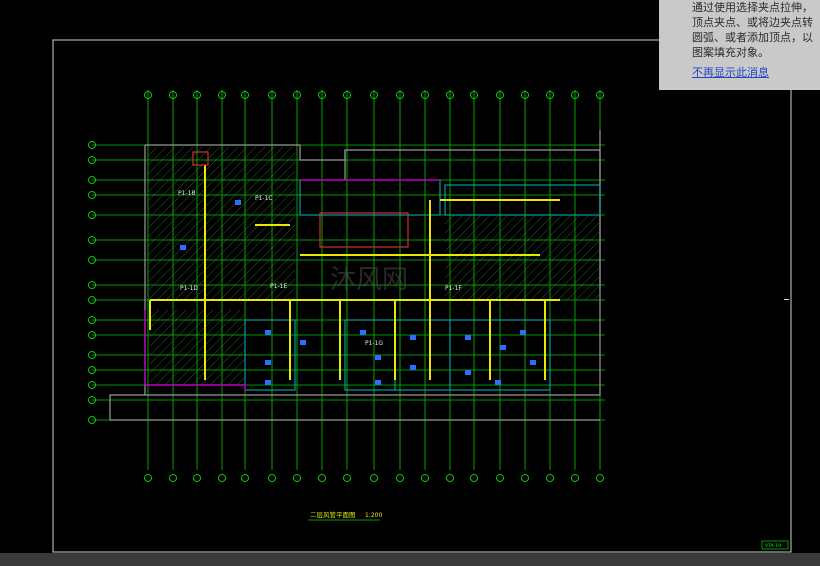 The height and width of the screenshot is (566, 820). What do you see at coordinates (374, 343) in the screenshot?
I see `zone-label: P1-1G` at bounding box center [374, 343].